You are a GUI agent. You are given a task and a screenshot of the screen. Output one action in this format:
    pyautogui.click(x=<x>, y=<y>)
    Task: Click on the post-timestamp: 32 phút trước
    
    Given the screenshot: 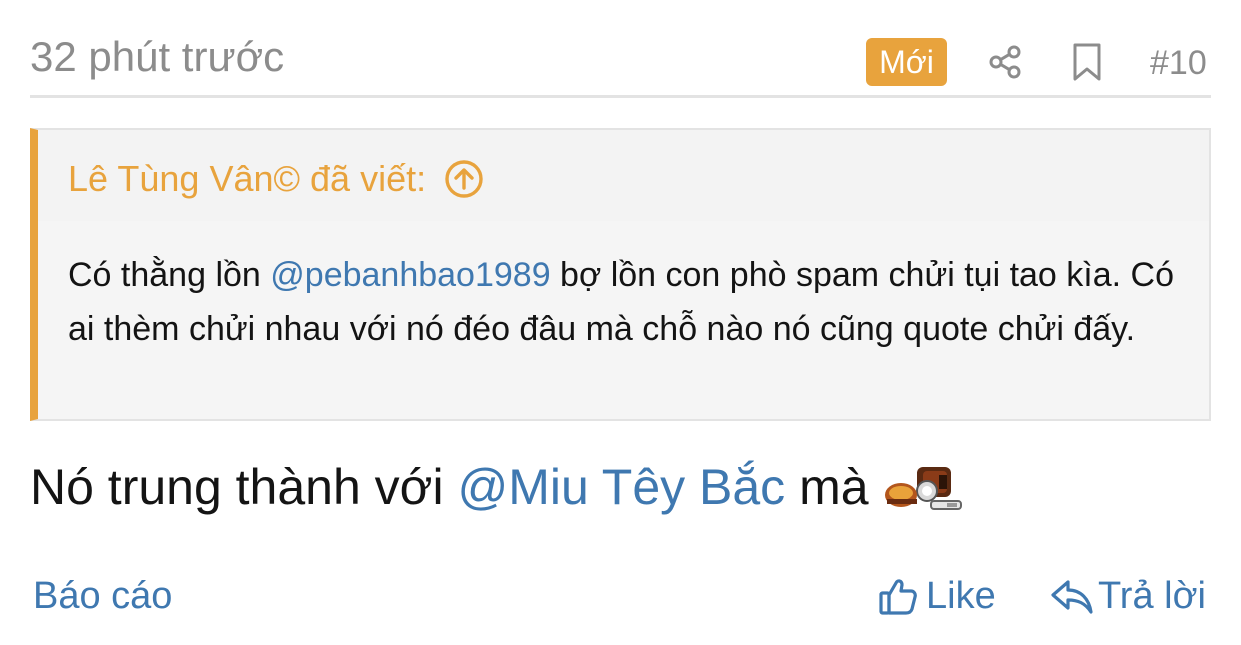 What is the action you would take?
    pyautogui.click(x=157, y=57)
    